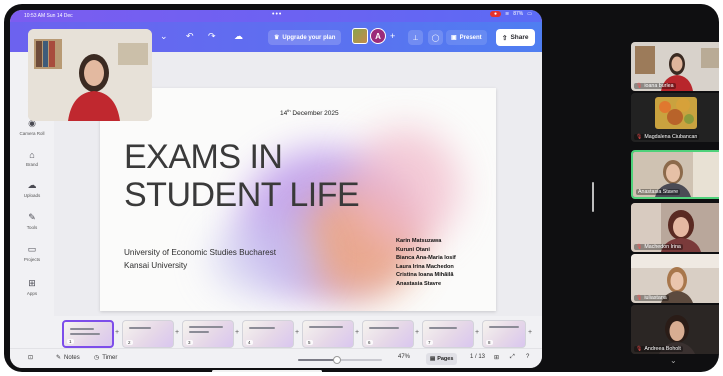 The height and width of the screenshot is (376, 723). What do you see at coordinates (238, 36) in the screenshot?
I see `cloud-saved-icon: ☁` at bounding box center [238, 36].